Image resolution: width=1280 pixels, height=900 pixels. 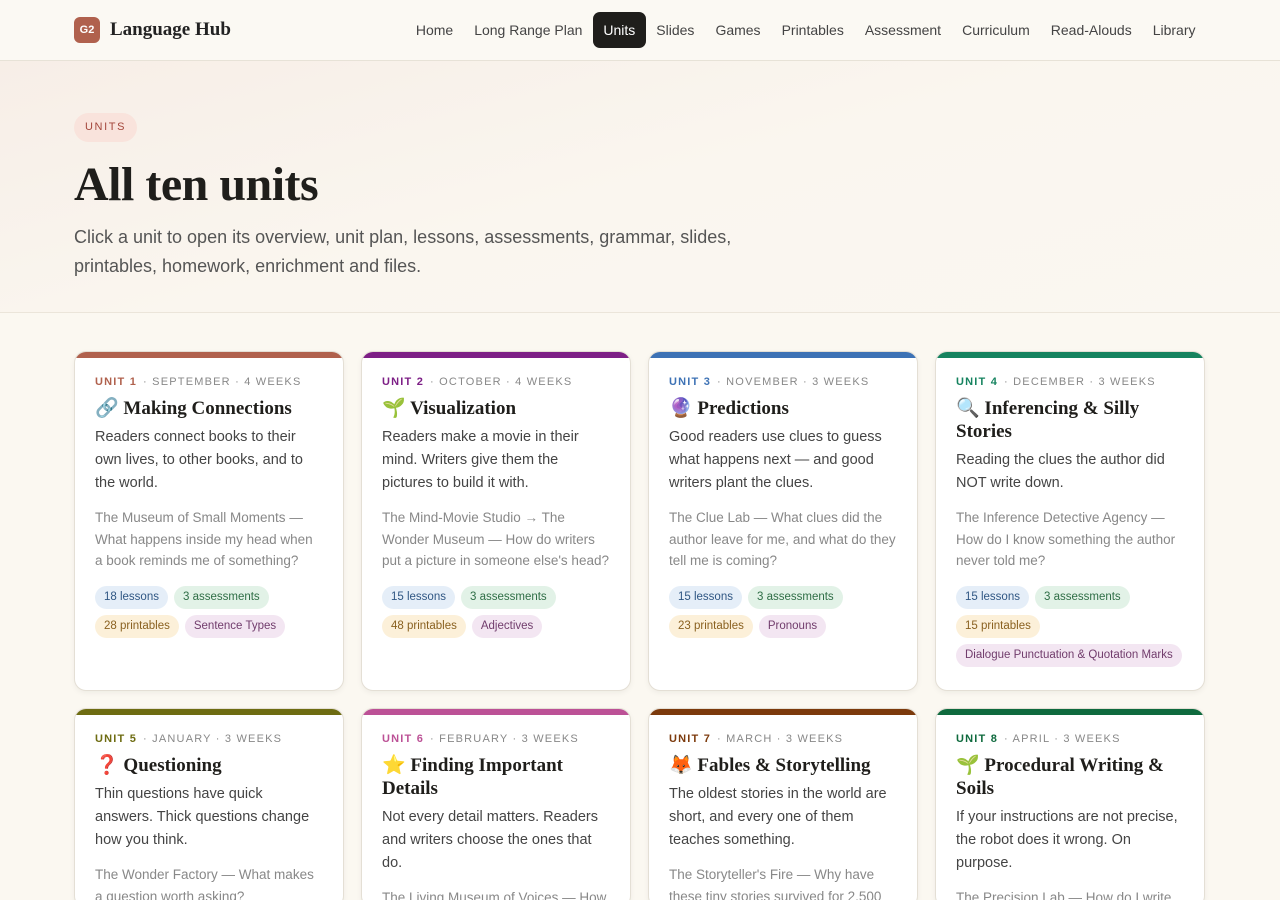 I want to click on nav-assessment: Assessment, so click(x=902, y=30).